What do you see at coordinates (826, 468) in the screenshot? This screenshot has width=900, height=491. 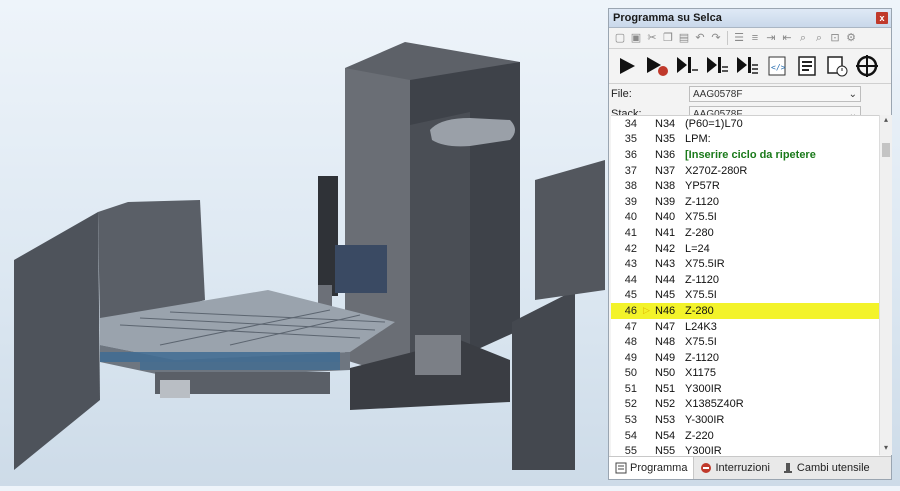 I see `tab-cambi-utensile: Cambi utensile` at bounding box center [826, 468].